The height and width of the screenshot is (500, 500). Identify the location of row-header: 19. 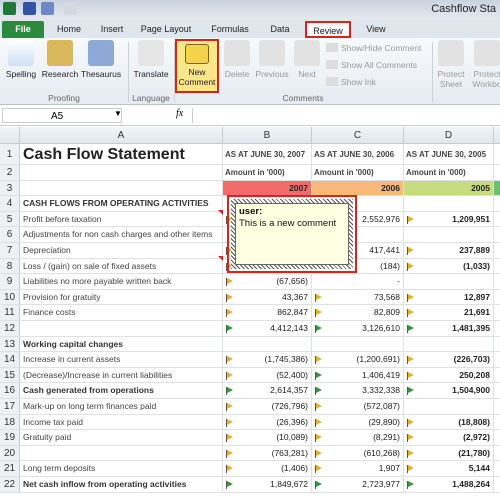
(10, 437).